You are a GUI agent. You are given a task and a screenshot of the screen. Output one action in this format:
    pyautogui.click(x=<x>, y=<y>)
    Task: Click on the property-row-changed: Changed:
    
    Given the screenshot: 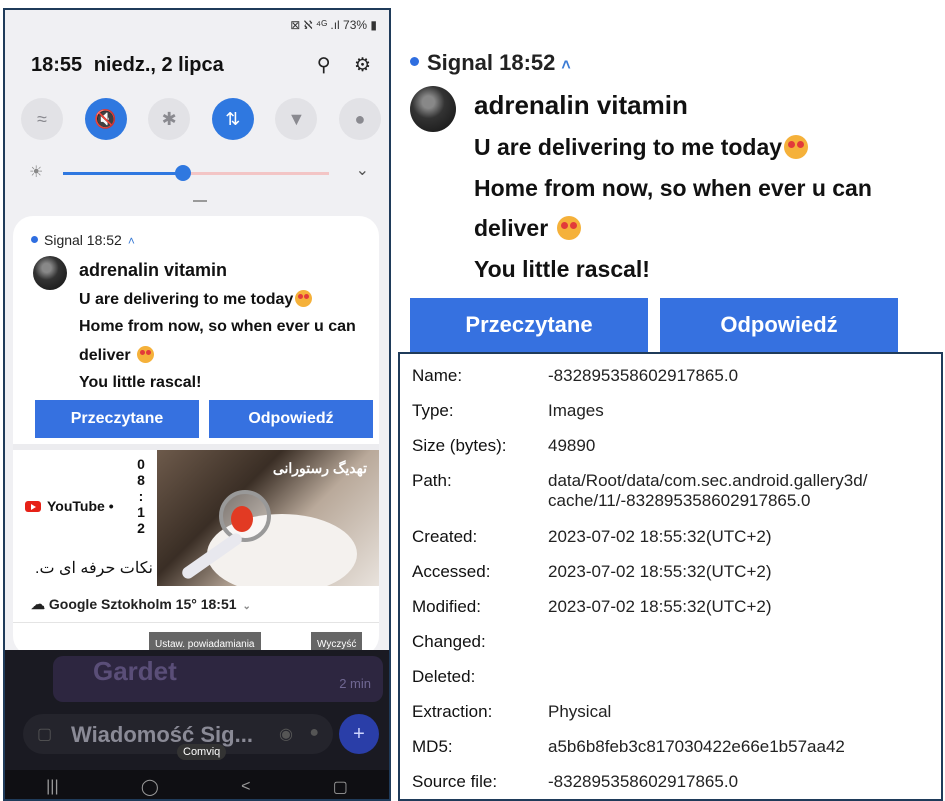 What is the action you would take?
    pyautogui.click(x=670, y=649)
    